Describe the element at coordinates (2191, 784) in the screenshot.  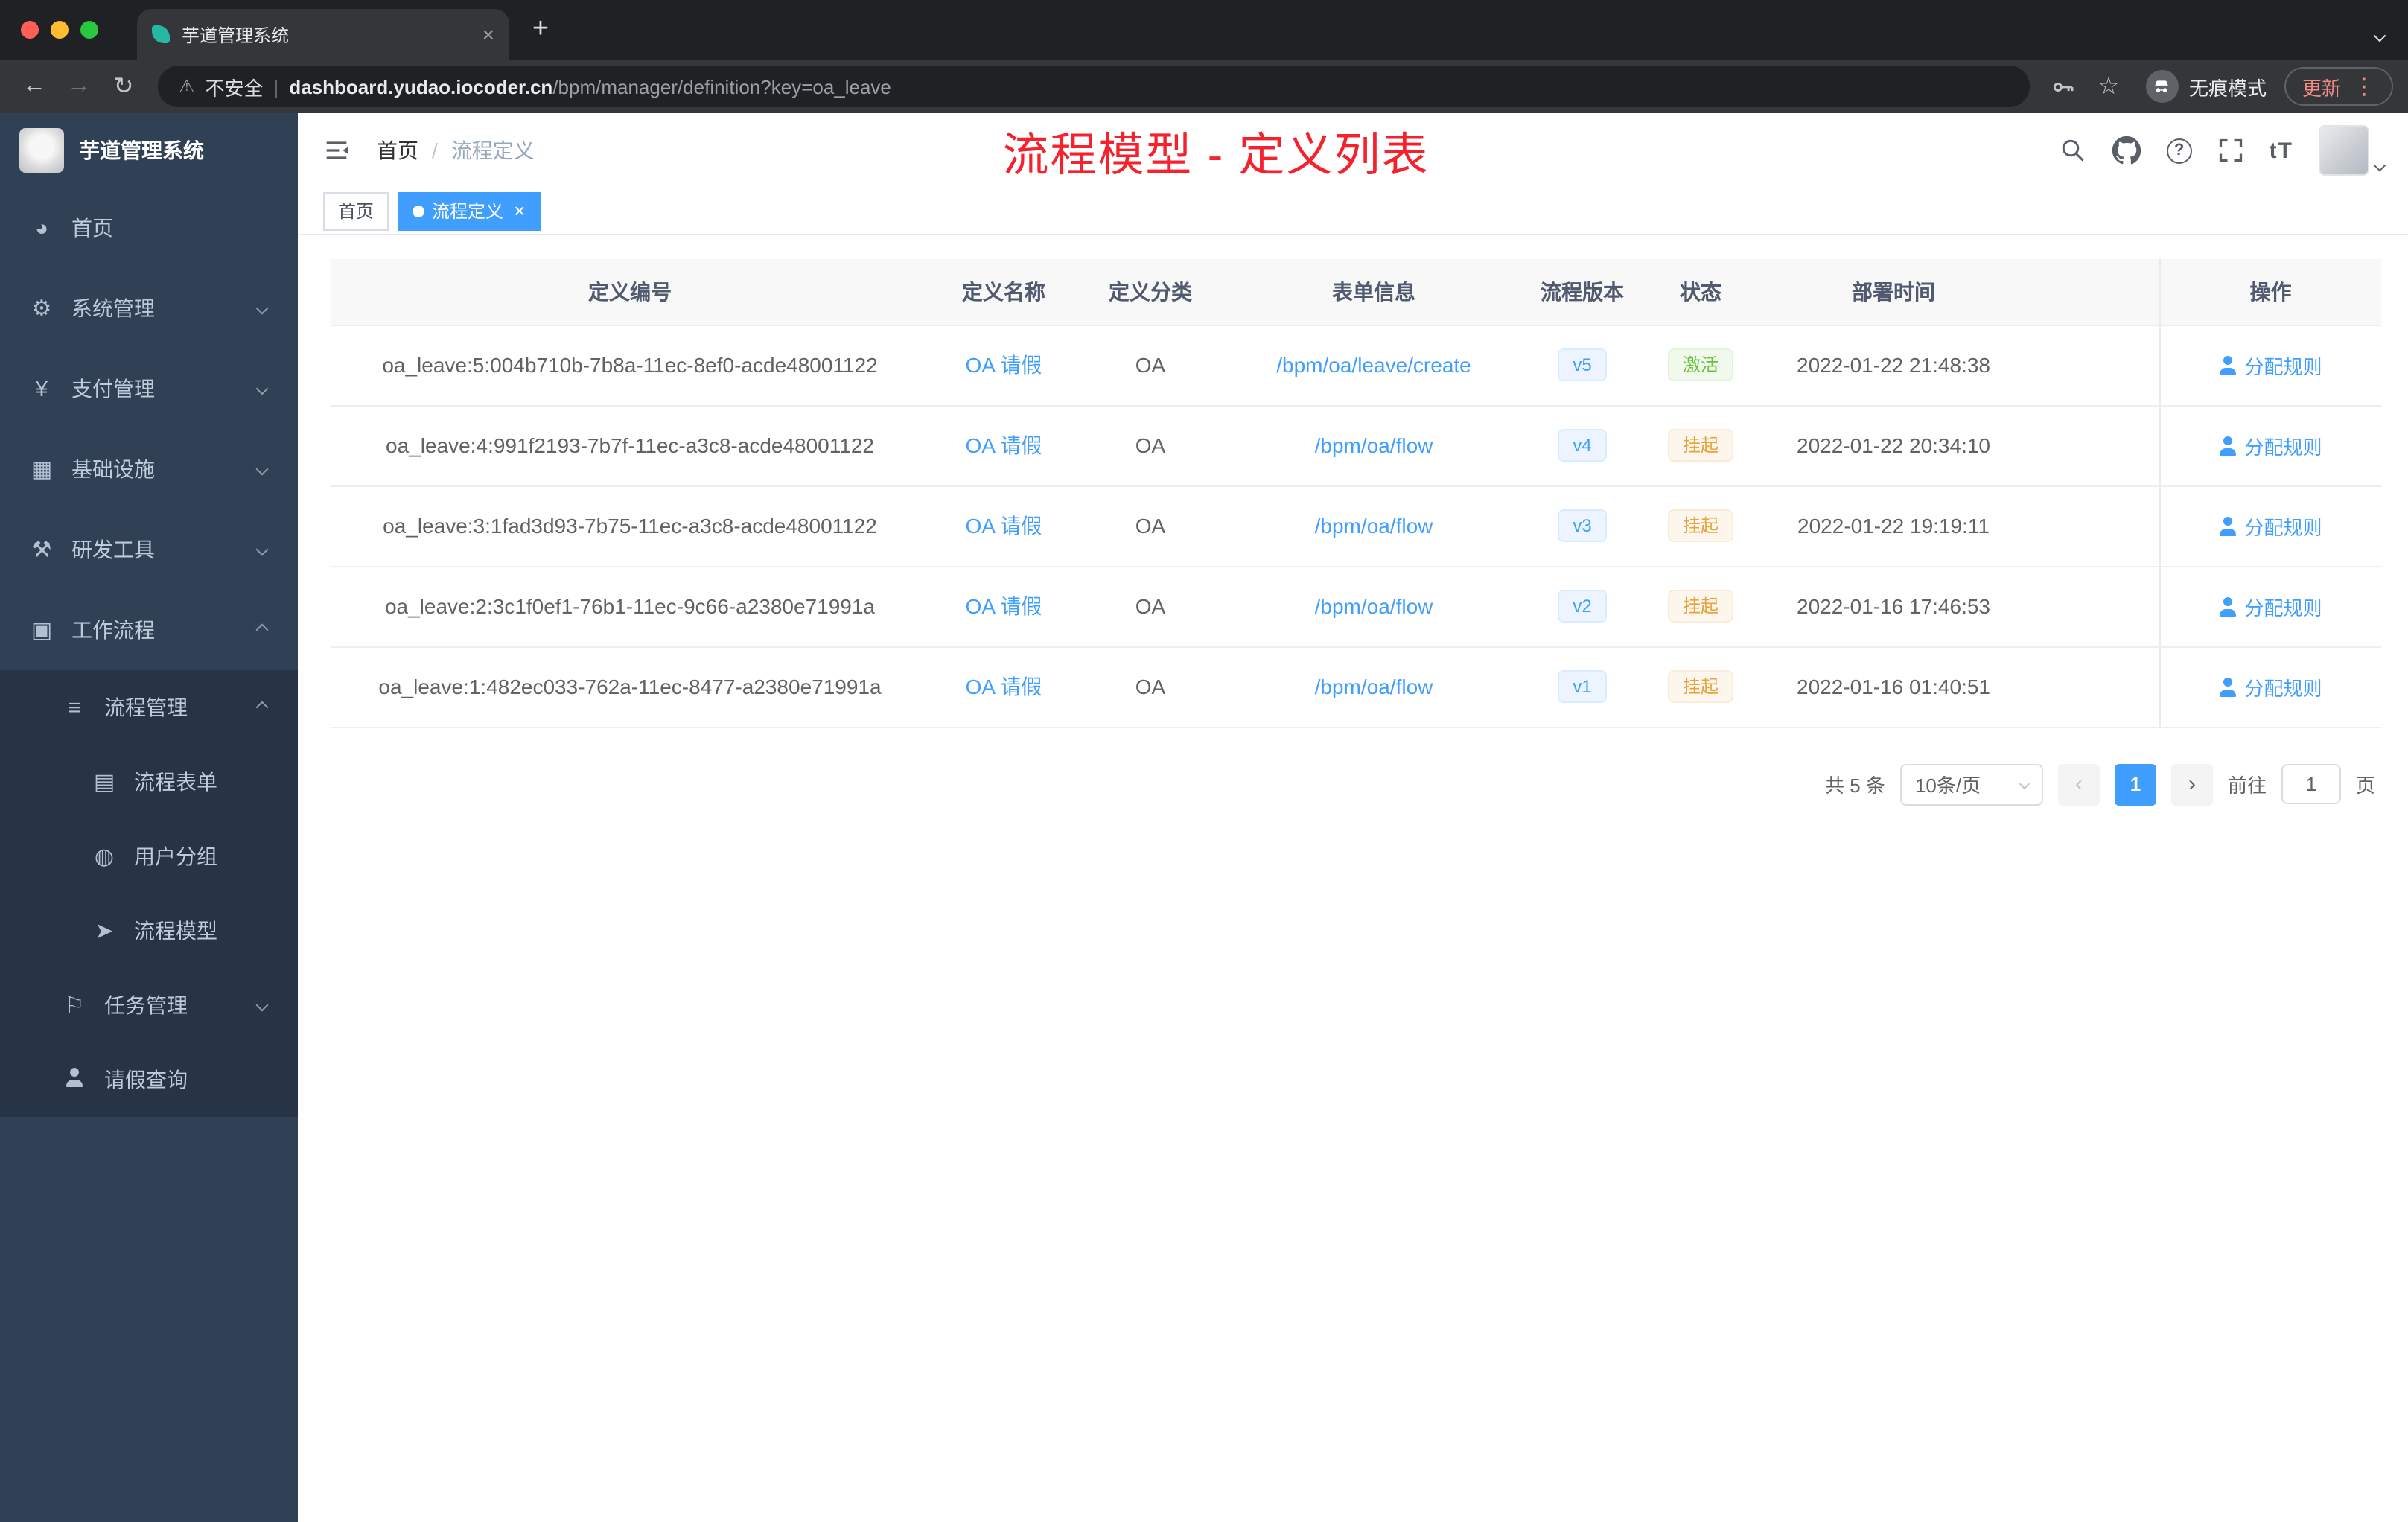
I see `next-page-button: ›` at that location.